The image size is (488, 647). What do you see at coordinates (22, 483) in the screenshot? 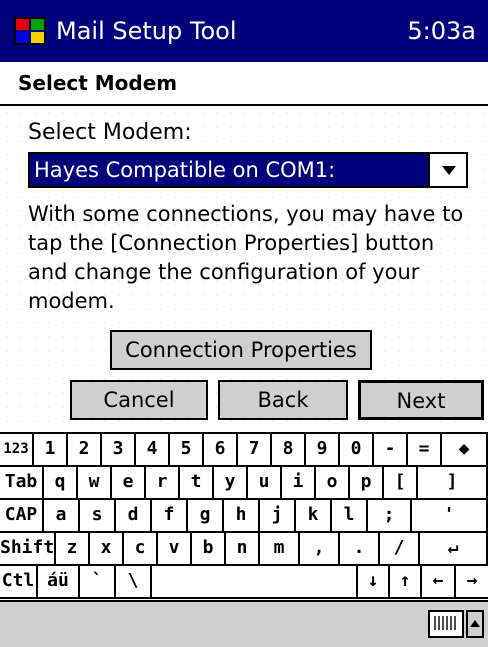
I see `tab-key: Tab` at bounding box center [22, 483].